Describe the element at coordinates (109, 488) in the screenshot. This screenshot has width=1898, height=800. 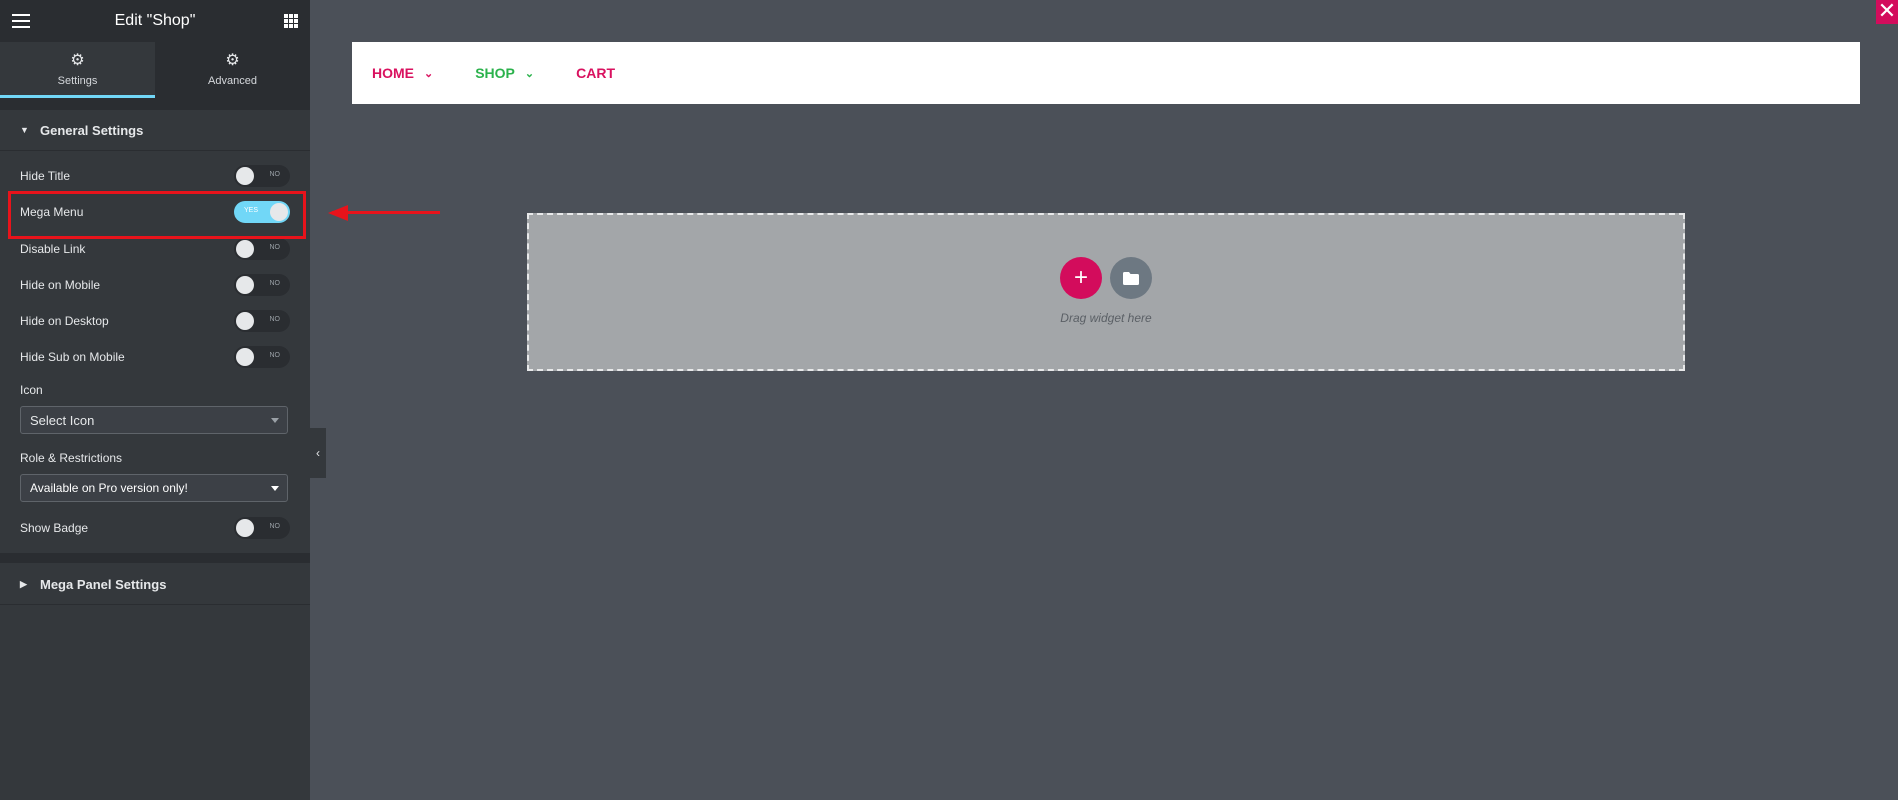
I see `role-select-value: Available on Pro version only!` at that location.